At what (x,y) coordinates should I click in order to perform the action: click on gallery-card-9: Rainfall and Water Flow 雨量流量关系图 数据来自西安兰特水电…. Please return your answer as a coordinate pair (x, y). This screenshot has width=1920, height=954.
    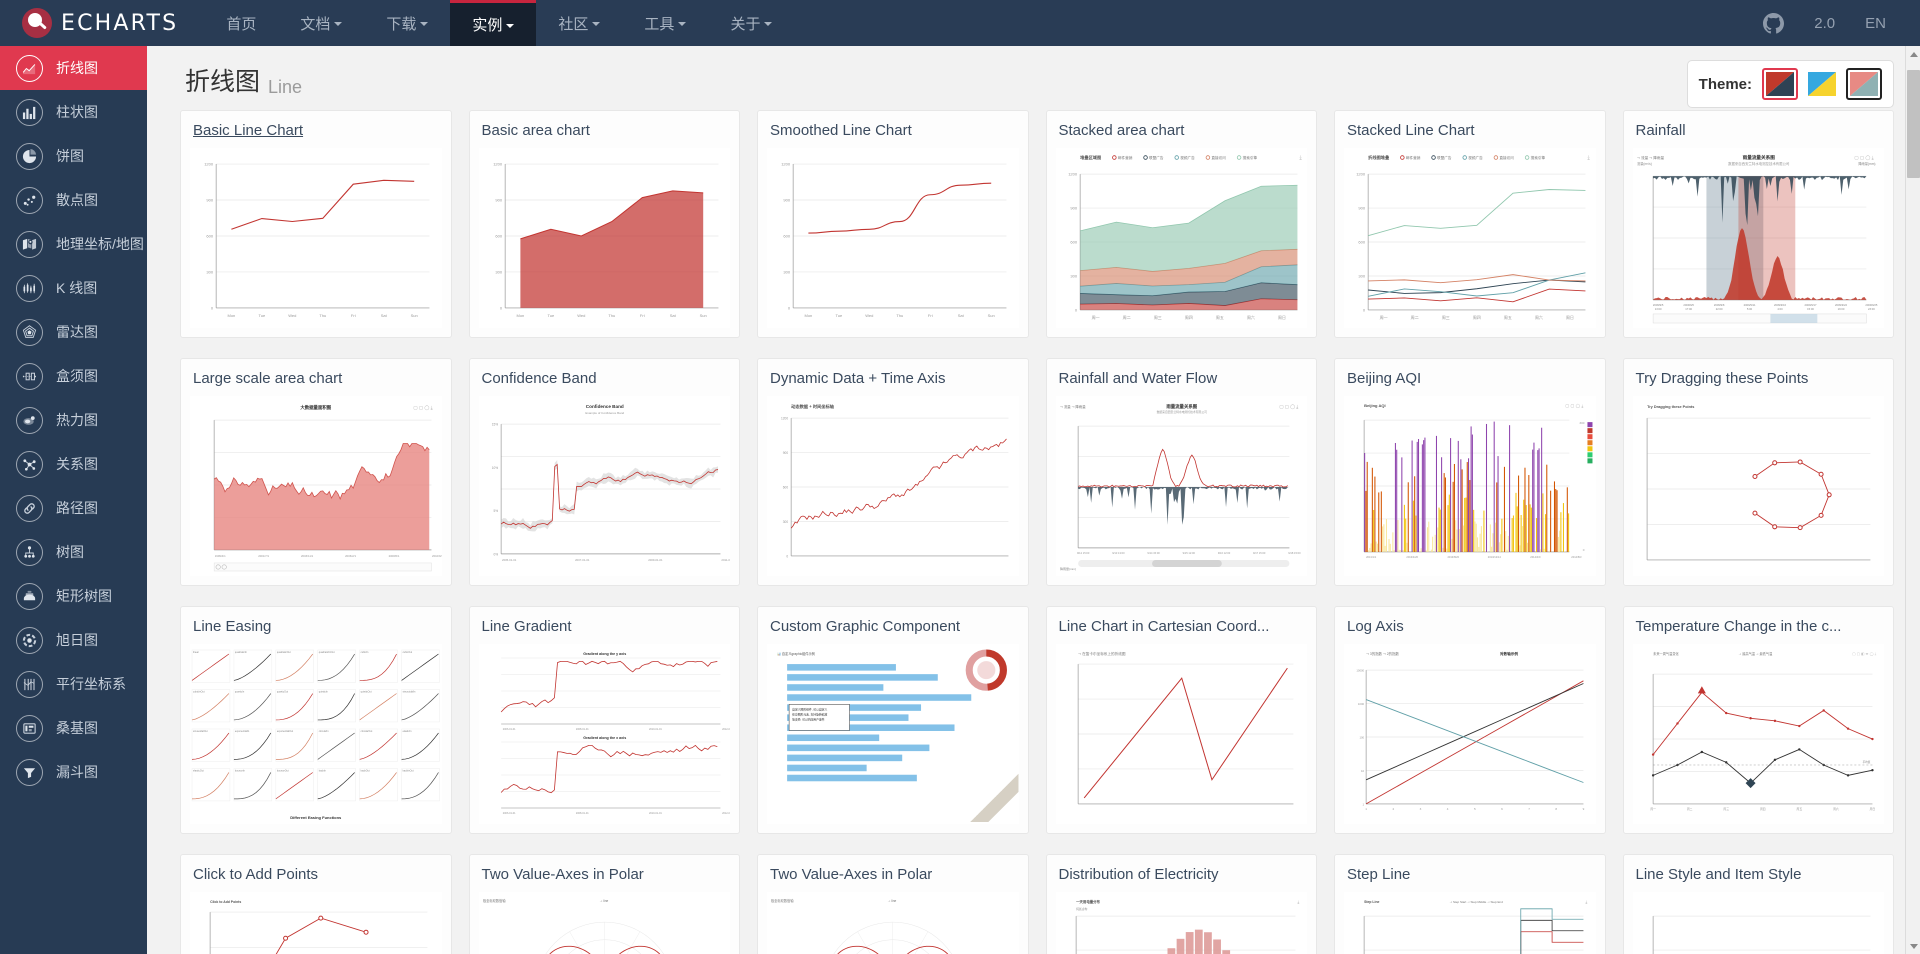
    Looking at the image, I should click on (1181, 472).